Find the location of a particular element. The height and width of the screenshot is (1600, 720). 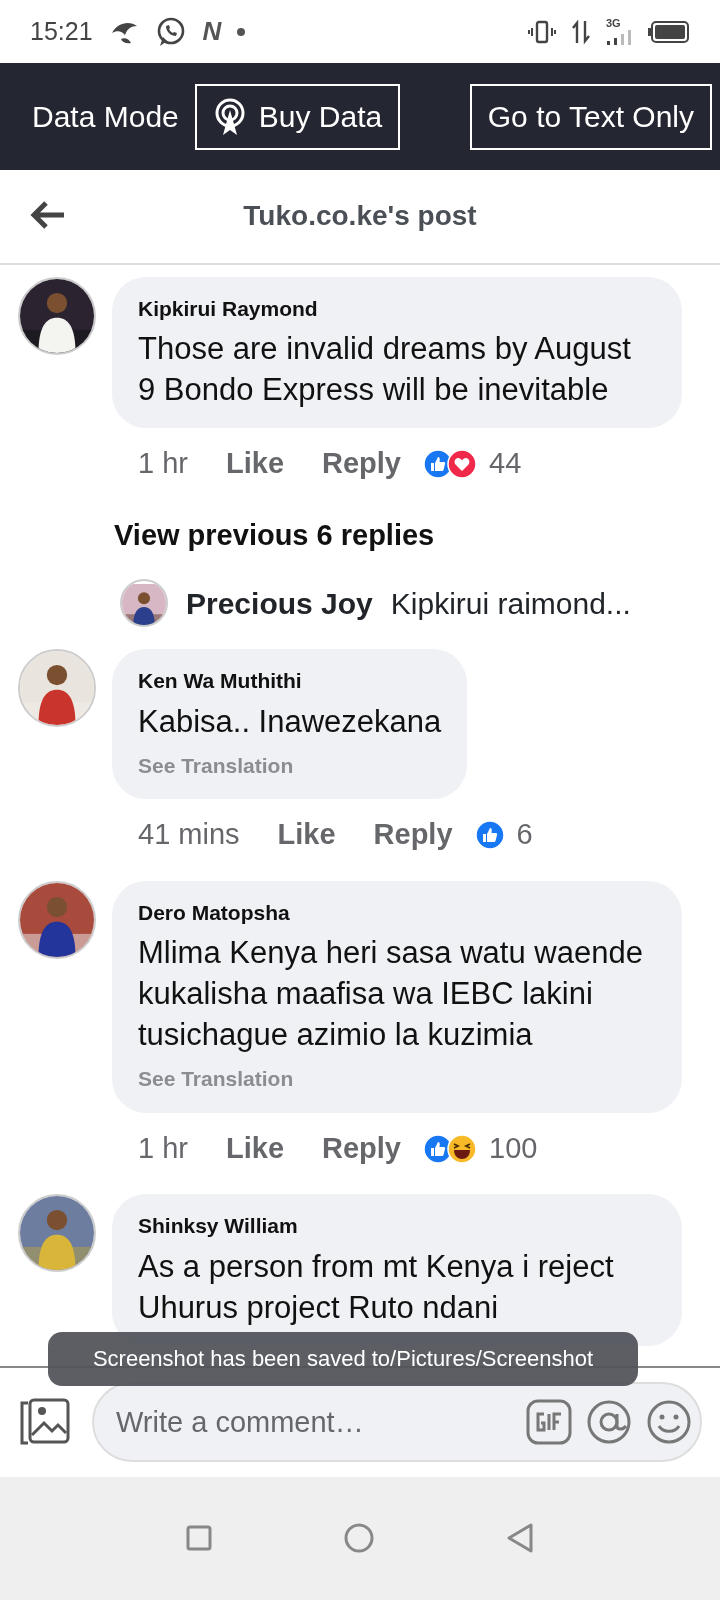

mention-icon is located at coordinates (609, 1422).